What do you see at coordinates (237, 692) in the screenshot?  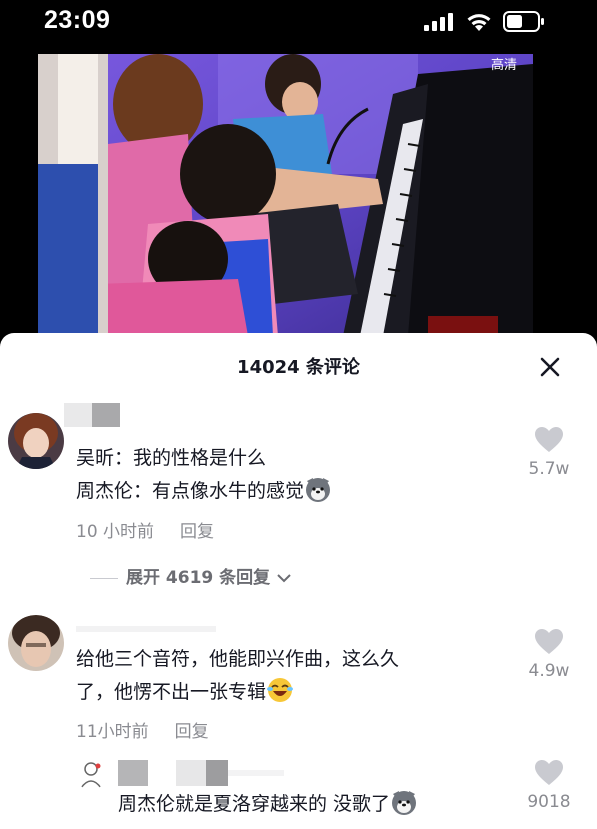 I see `comment-line: 了，他愣不出一张专辑` at bounding box center [237, 692].